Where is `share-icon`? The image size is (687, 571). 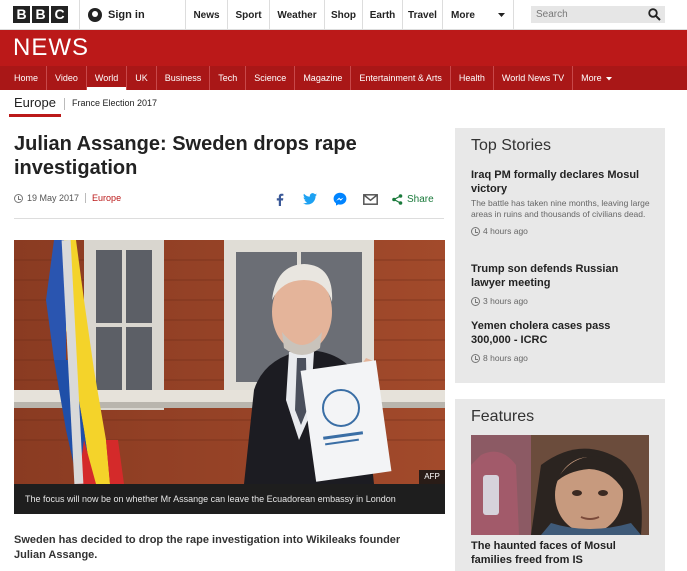 share-icon is located at coordinates (397, 199).